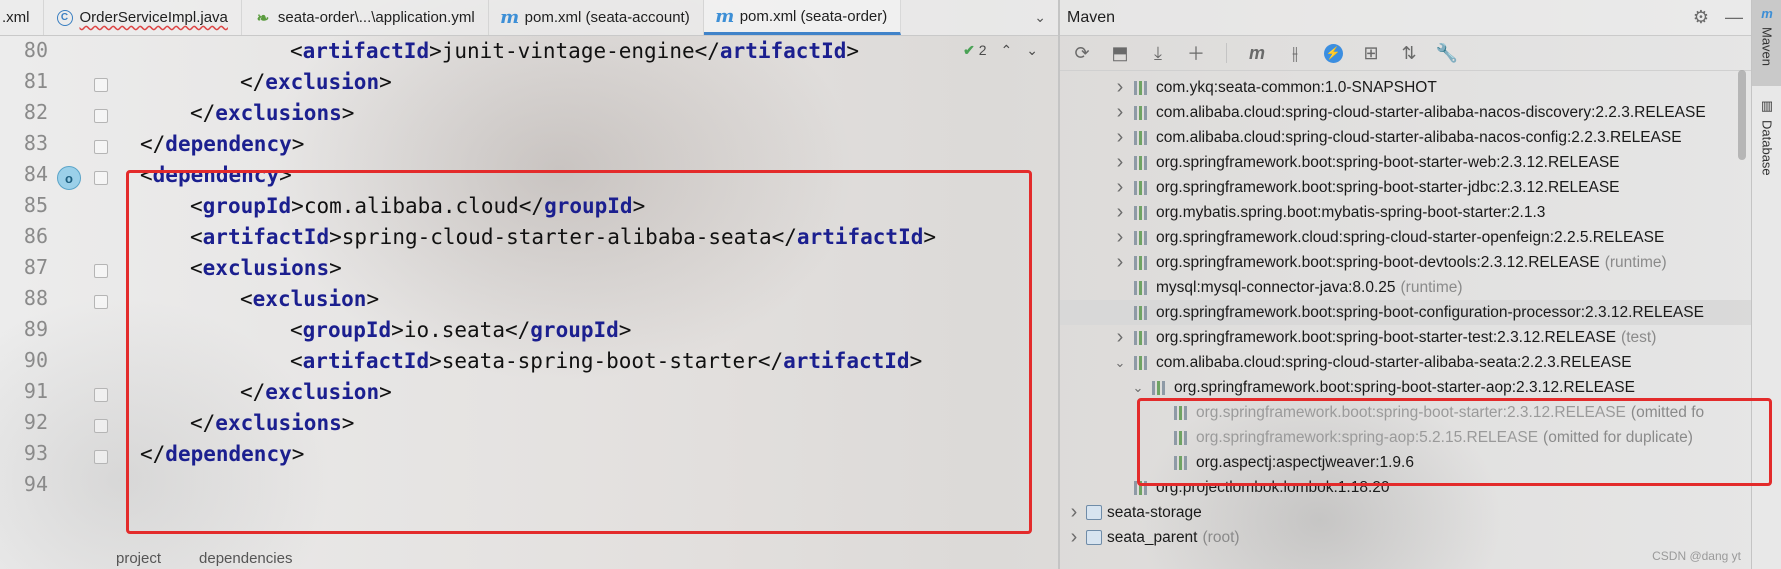 The height and width of the screenshot is (569, 1781). I want to click on toggle-offline-icon: ⫲, so click(1295, 53).